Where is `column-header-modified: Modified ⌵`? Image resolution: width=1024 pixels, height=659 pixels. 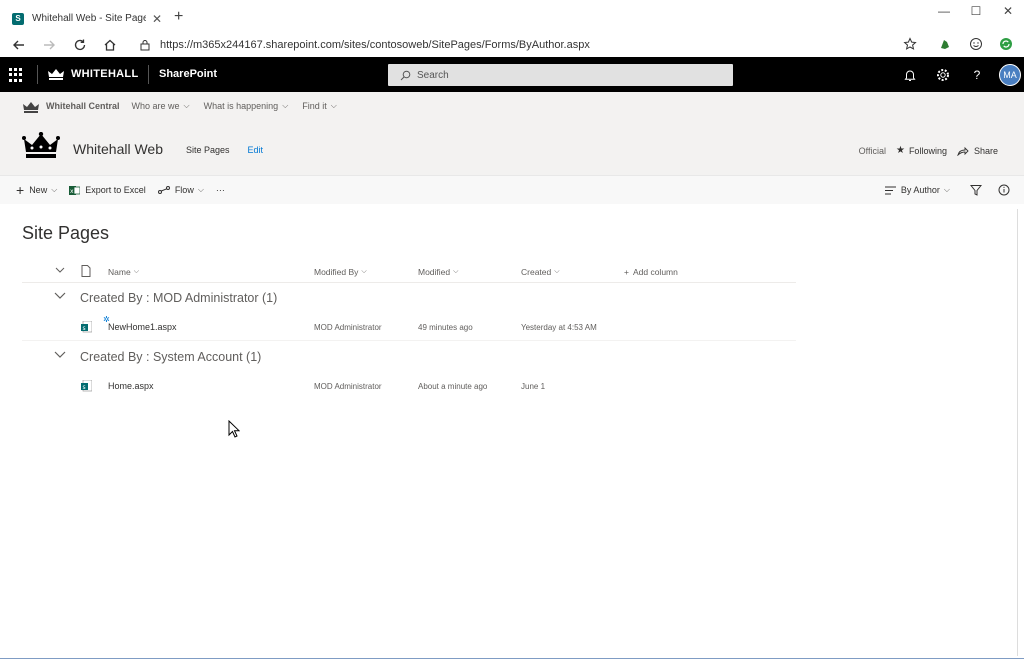 column-header-modified: Modified ⌵ is located at coordinates (438, 272).